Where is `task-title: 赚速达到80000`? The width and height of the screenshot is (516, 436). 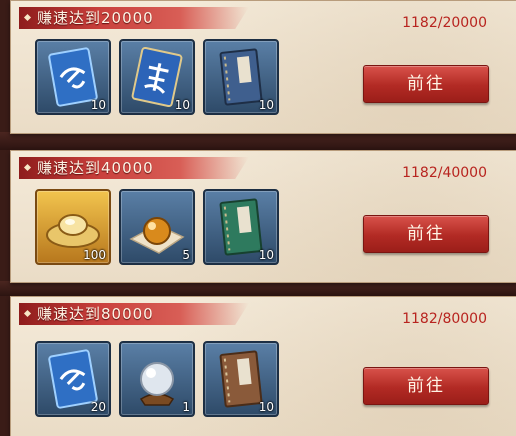
task-title: 赚速达到80000 is located at coordinates (95, 314).